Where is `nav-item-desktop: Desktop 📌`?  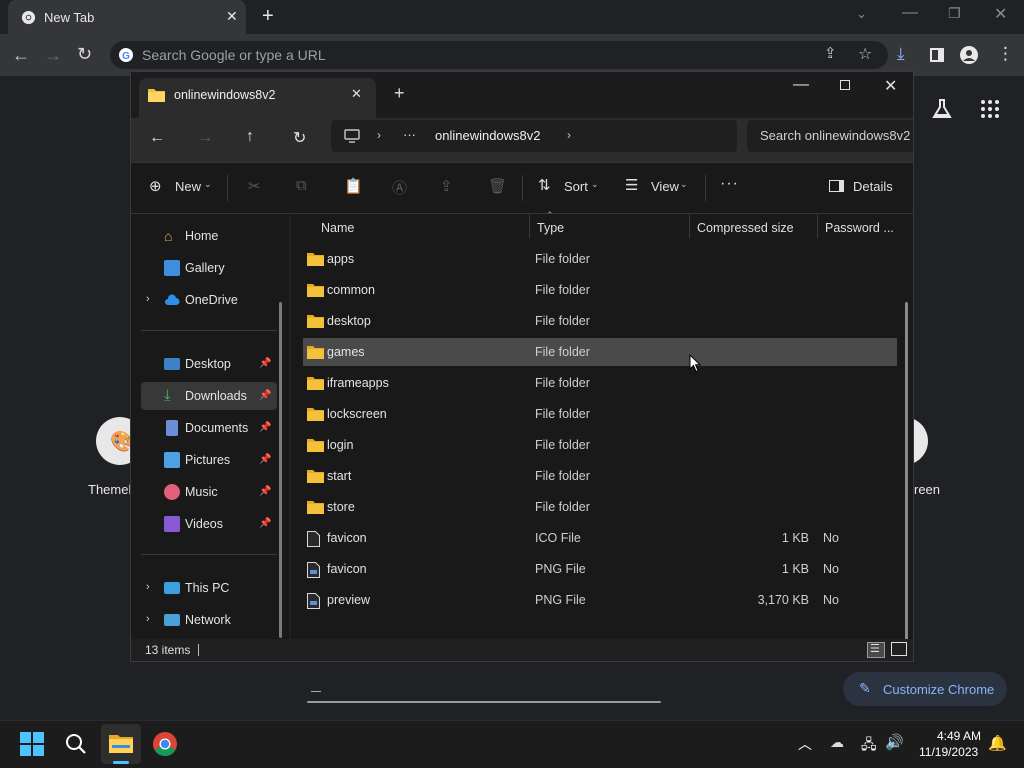
nav-item-desktop: Desktop 📌 is located at coordinates (209, 364).